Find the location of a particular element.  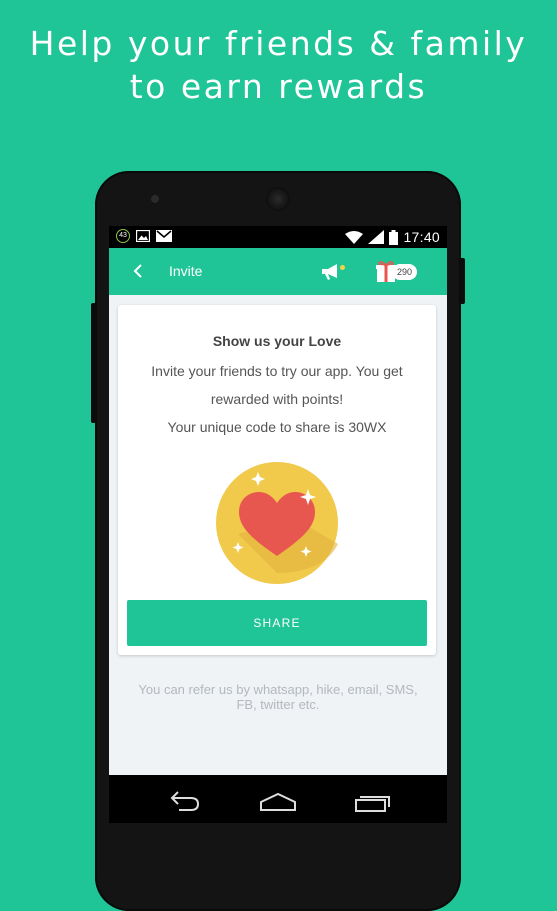

status-time: 17:40 is located at coordinates (421, 237).